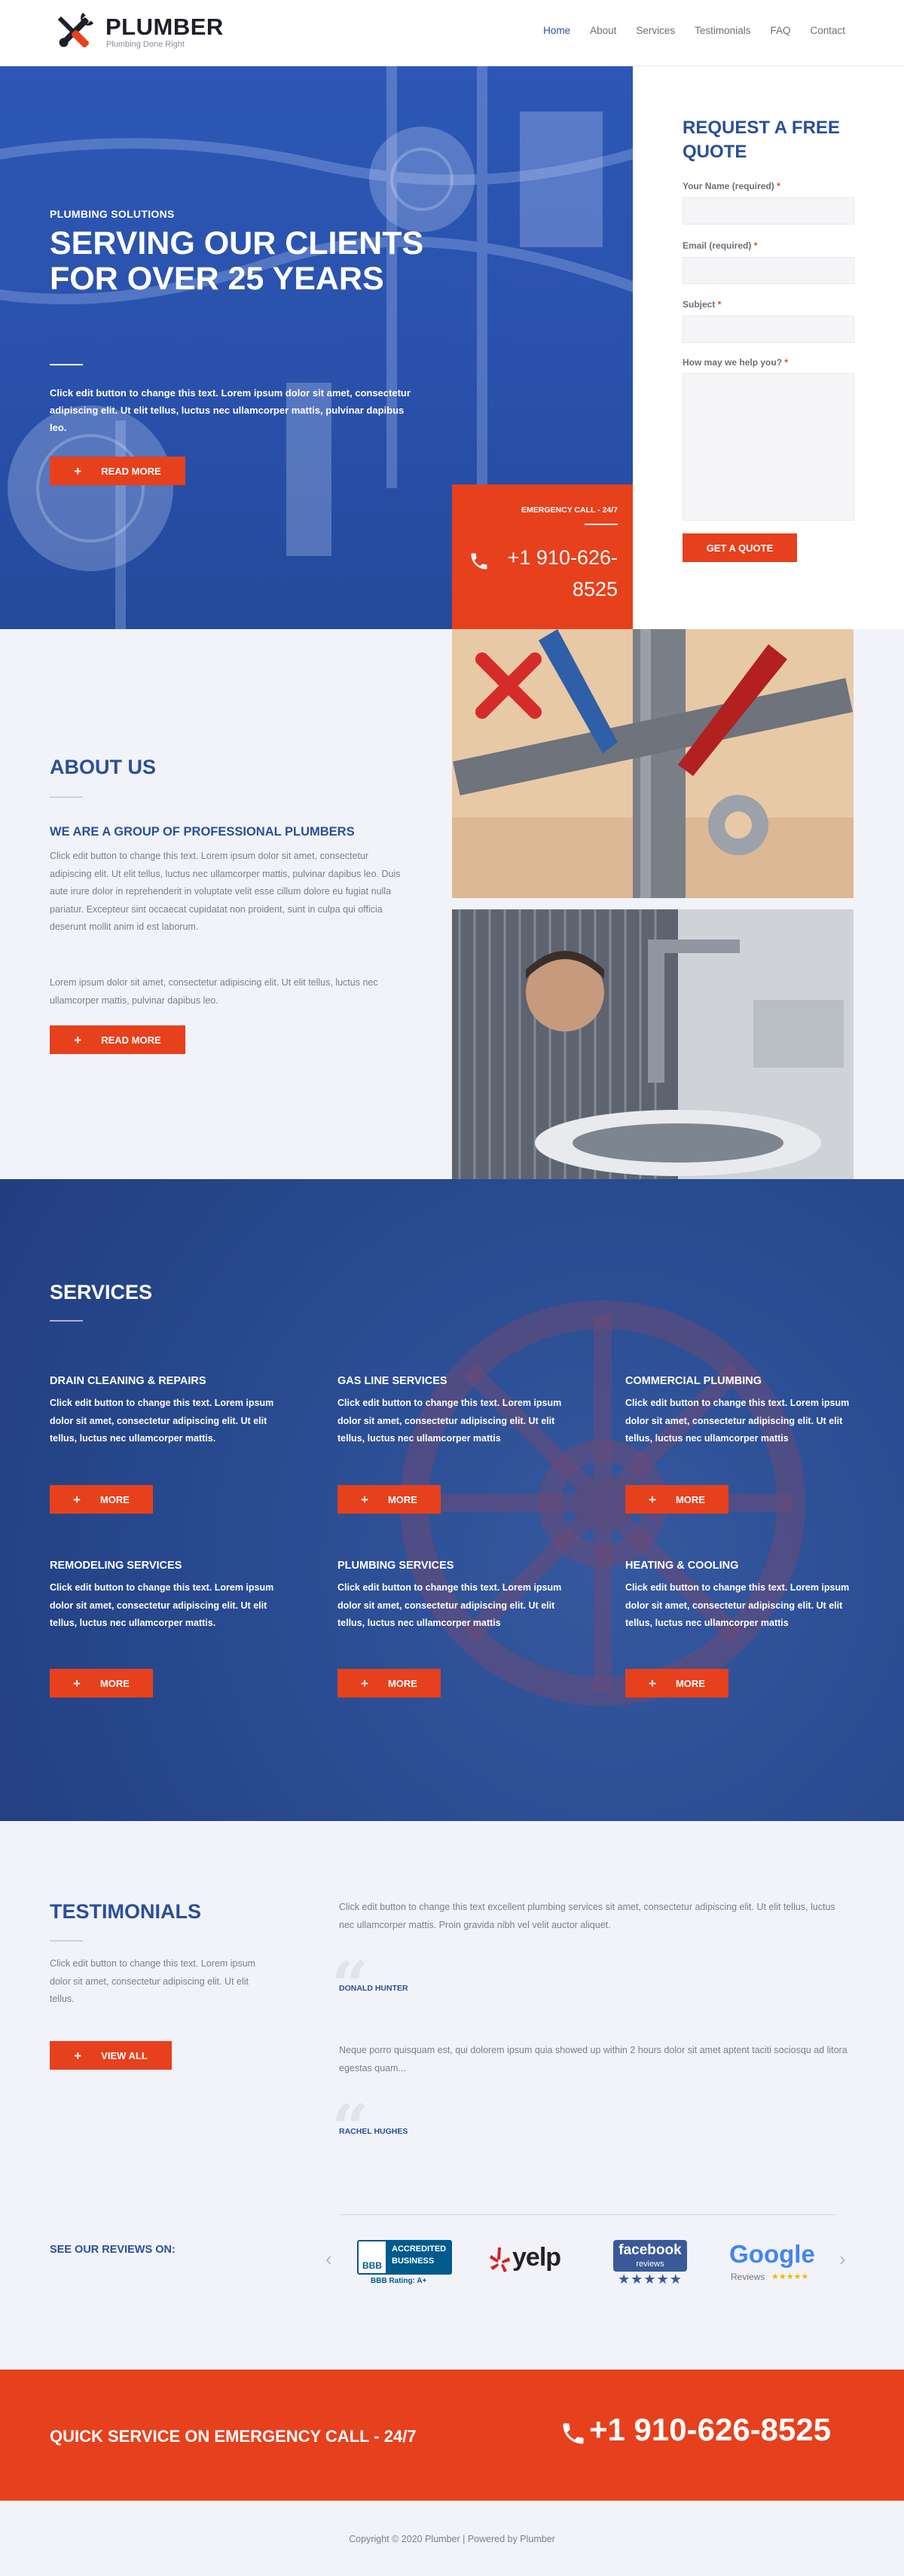  I want to click on testimonials-divider, so click(66, 1941).